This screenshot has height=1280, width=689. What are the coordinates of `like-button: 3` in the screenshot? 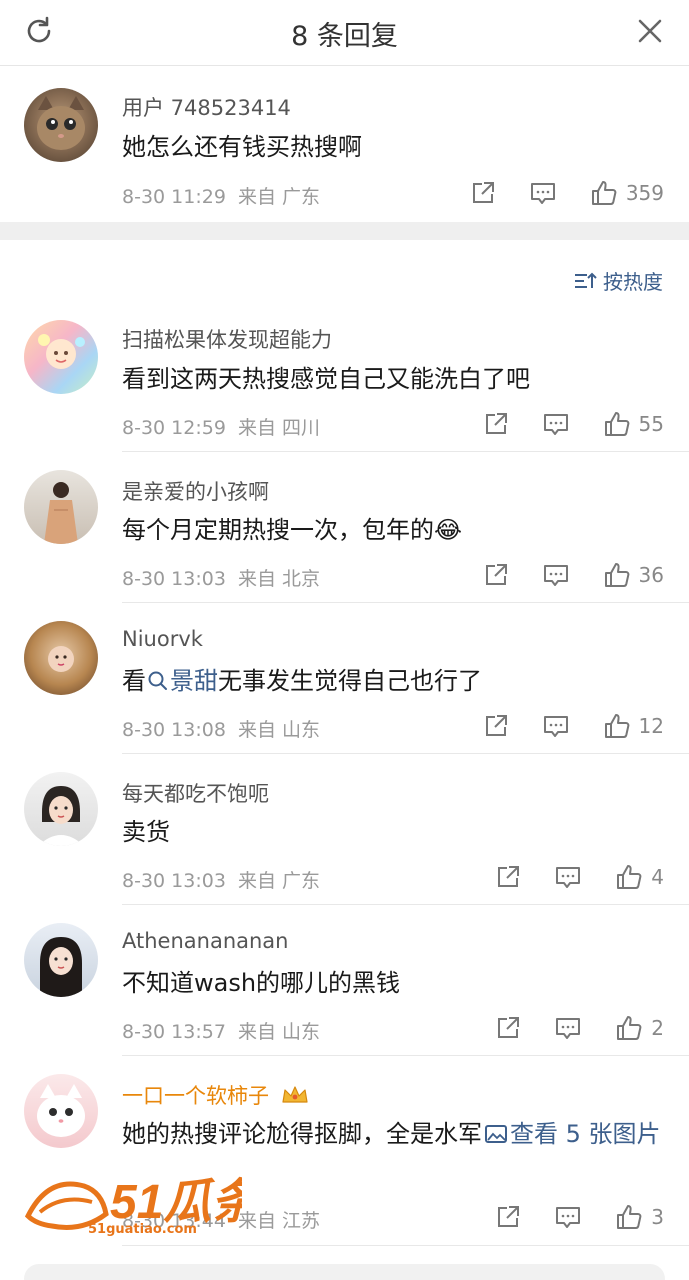 It's located at (639, 1217).